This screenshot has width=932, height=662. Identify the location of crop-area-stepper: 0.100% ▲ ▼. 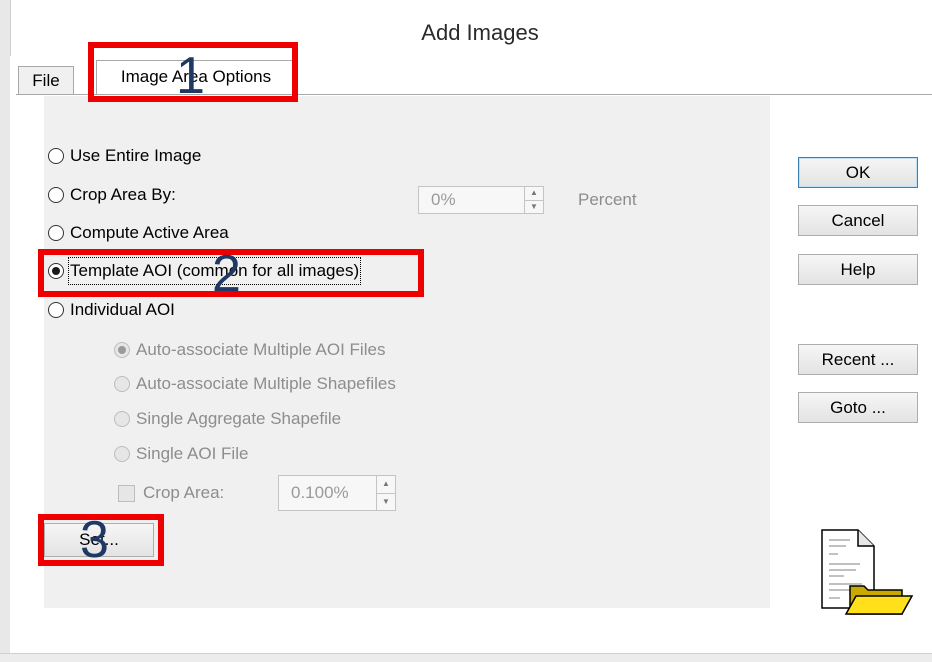
(337, 493).